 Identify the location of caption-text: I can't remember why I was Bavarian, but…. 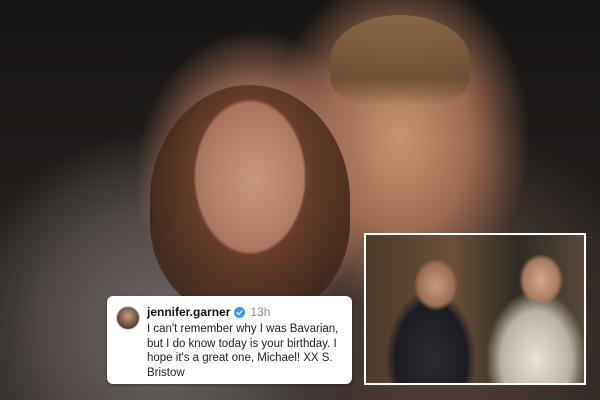
(243, 351).